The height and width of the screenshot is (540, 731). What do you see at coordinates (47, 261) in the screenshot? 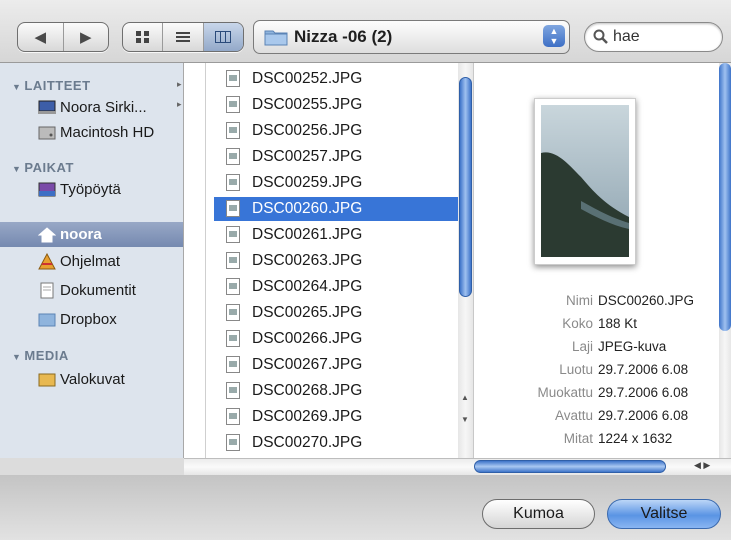
I see `applications-icon` at bounding box center [47, 261].